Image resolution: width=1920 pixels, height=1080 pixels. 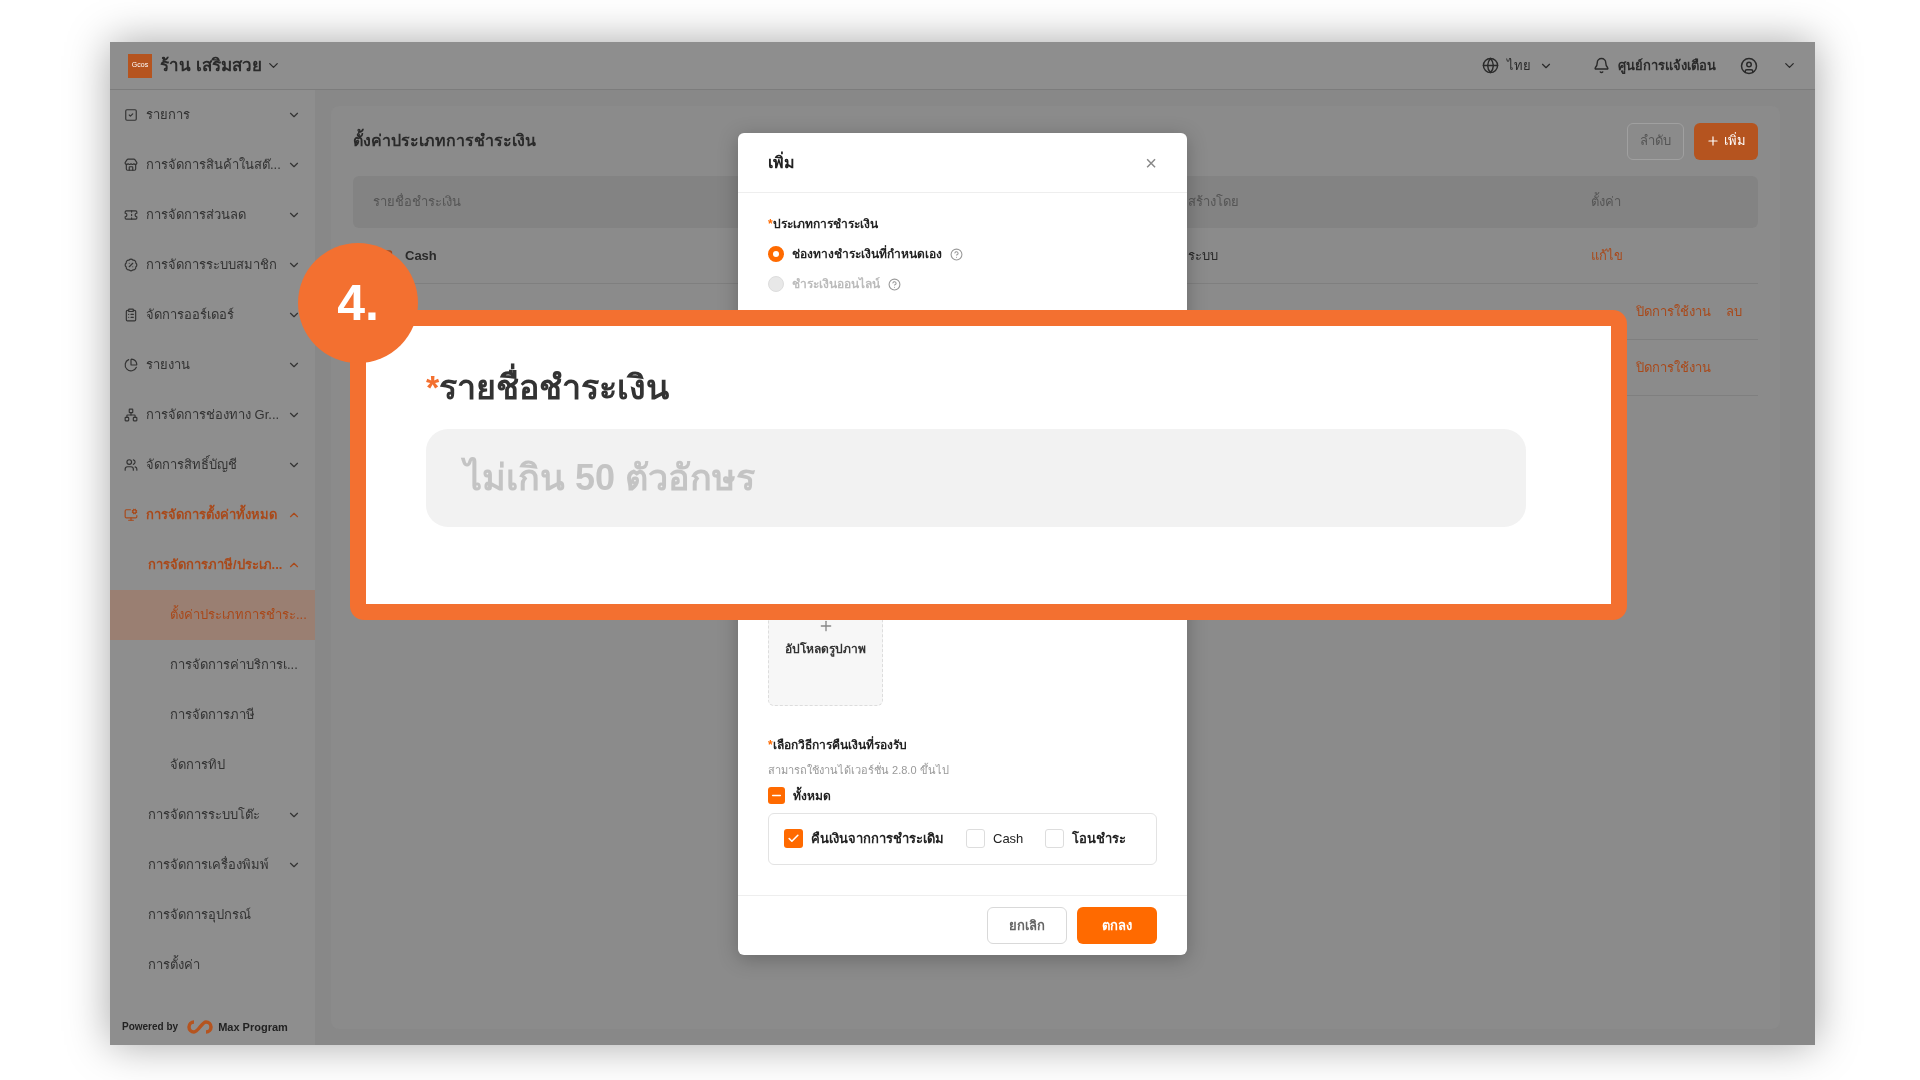 I want to click on select-all-checkbox, so click(x=776, y=795).